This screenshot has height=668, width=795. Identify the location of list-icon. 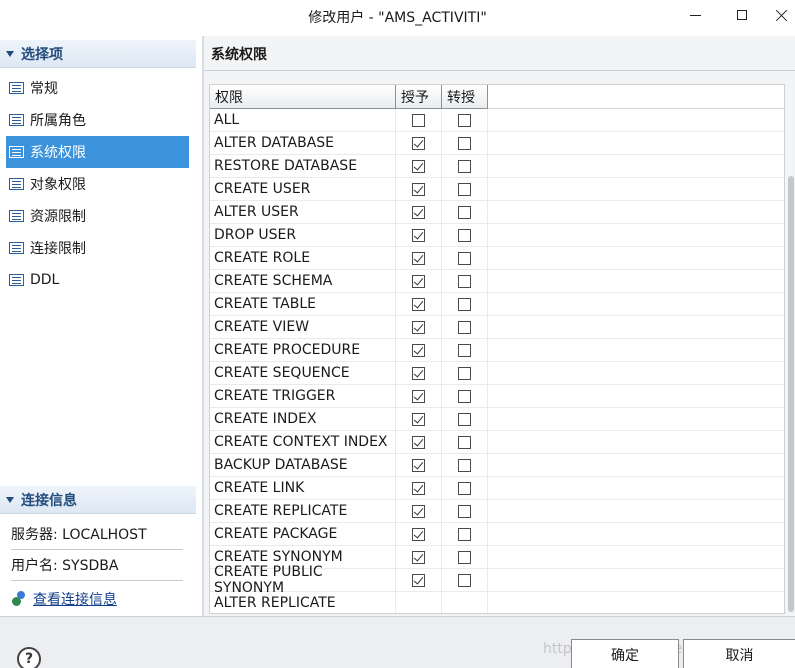
(16, 280).